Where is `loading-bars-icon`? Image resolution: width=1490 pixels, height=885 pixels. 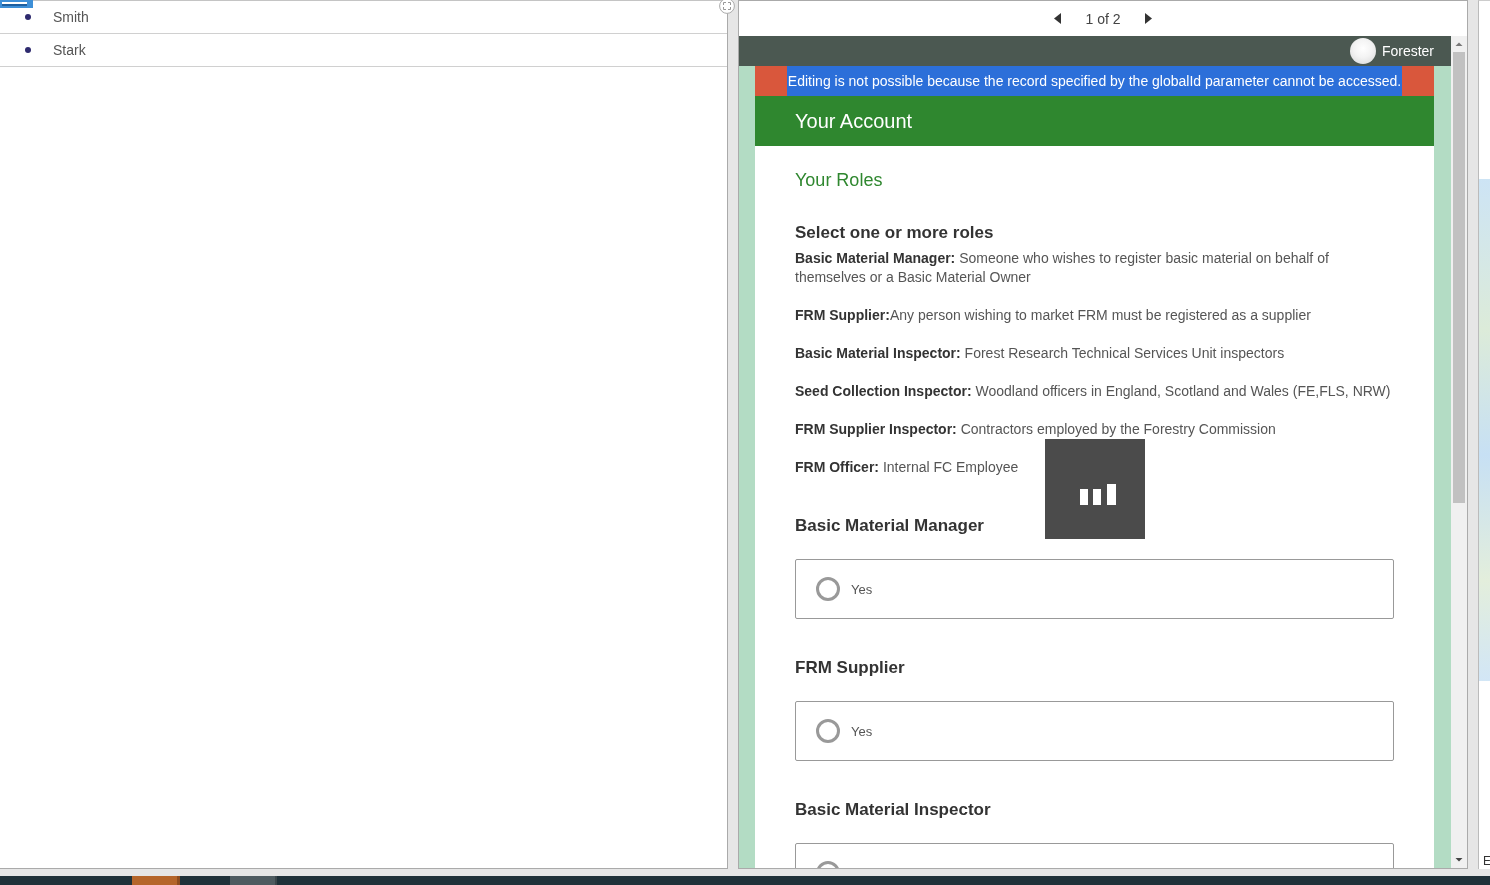 loading-bars-icon is located at coordinates (1098, 494).